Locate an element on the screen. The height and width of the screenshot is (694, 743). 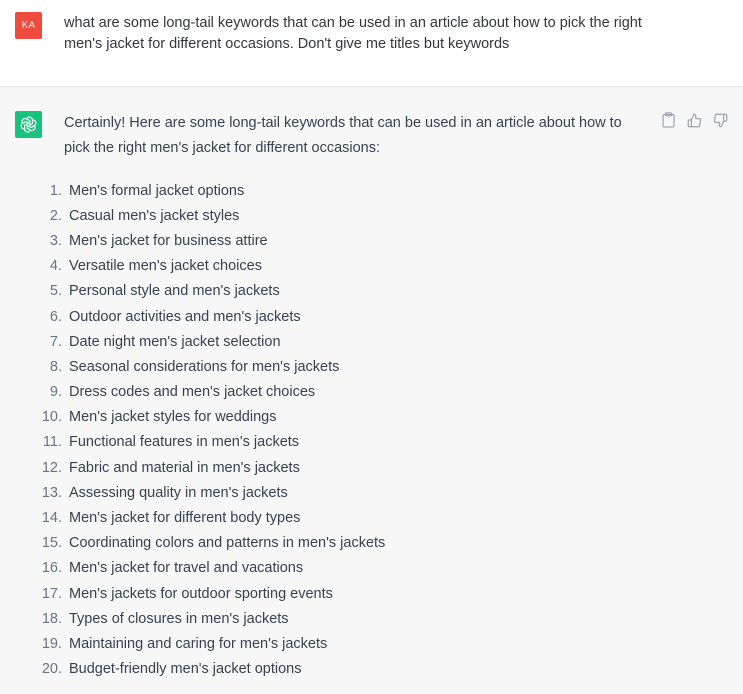
list-item: 10. Men's jacket styles for weddings is located at coordinates (207, 417).